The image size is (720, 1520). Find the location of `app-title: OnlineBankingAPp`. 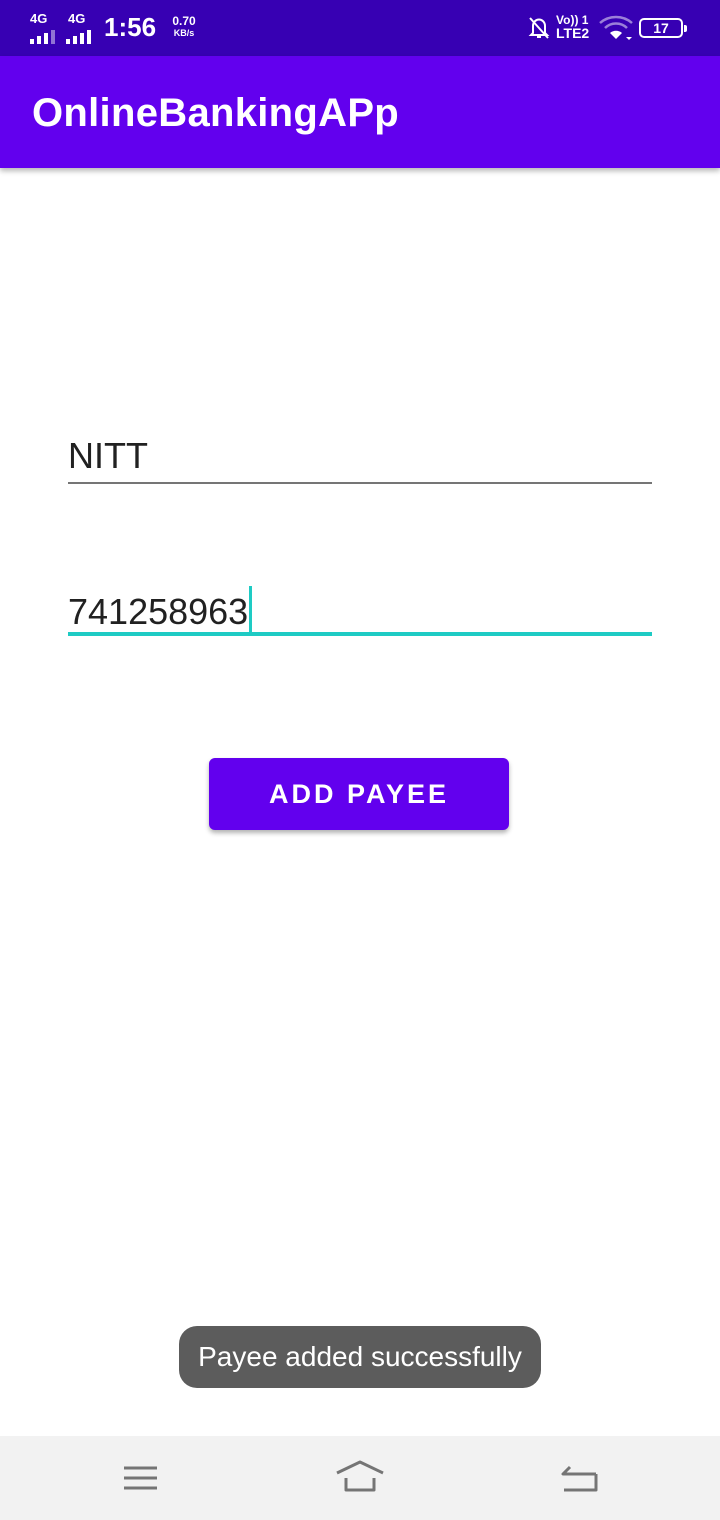

app-title: OnlineBankingAPp is located at coordinates (216, 113).